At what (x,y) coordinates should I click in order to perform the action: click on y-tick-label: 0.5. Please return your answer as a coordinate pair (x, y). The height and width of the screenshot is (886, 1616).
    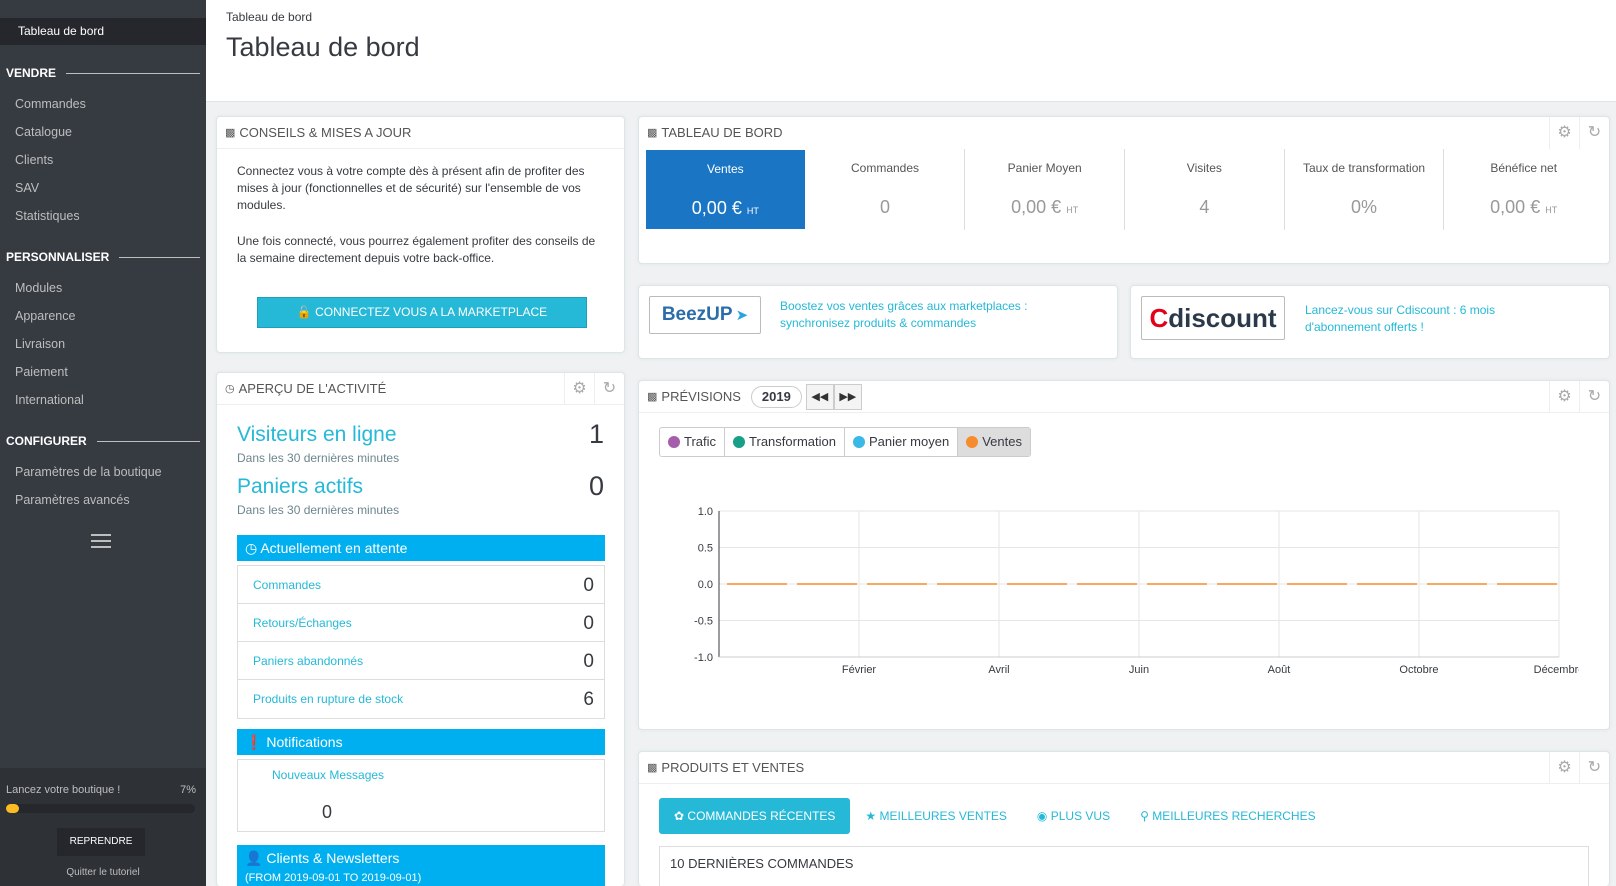
    Looking at the image, I should click on (705, 549).